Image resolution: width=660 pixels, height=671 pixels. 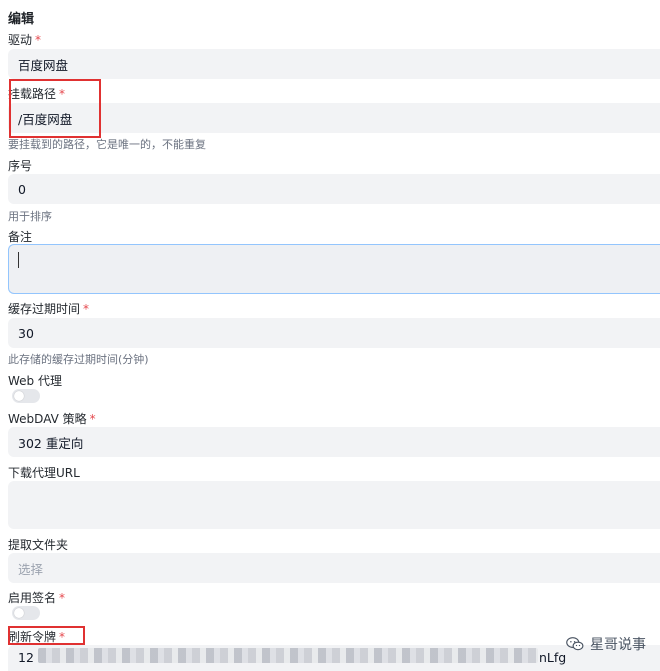 I want to click on wechat-icon, so click(x=575, y=644).